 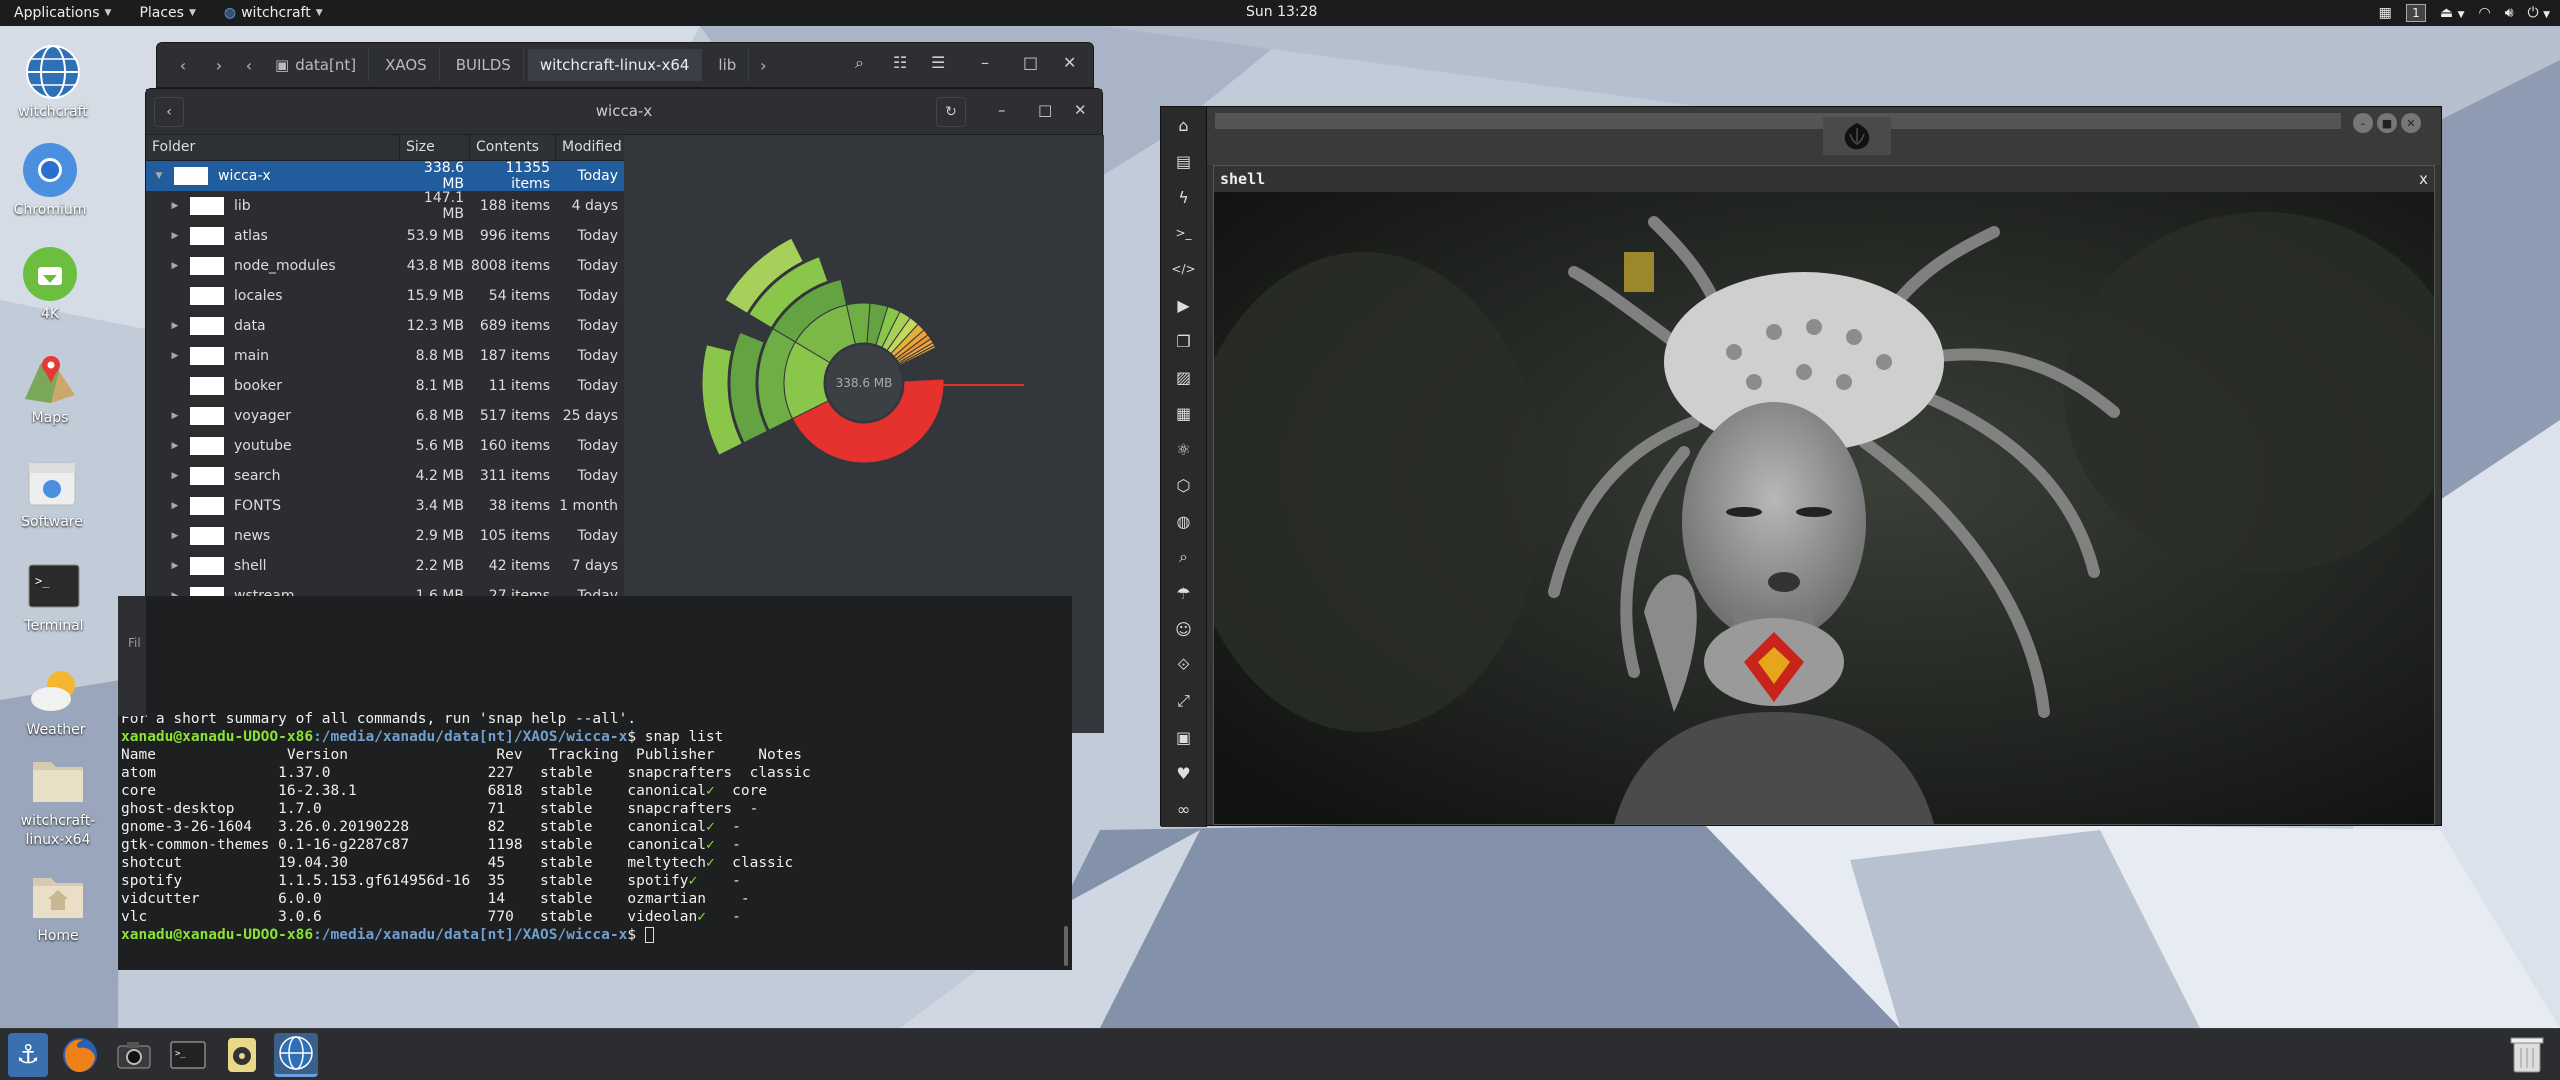 I want to click on image-icon: ▨, so click(x=1183, y=377).